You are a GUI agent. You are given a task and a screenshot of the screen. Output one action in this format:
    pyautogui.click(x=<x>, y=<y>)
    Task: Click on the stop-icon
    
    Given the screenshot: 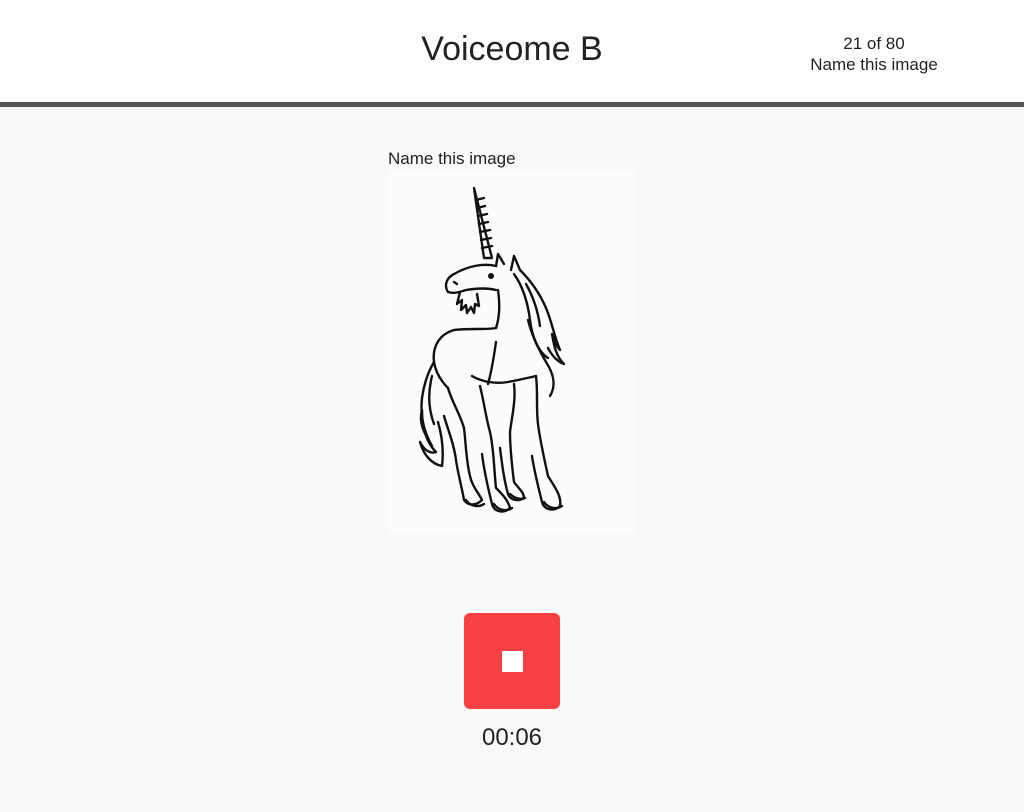 What is the action you would take?
    pyautogui.click(x=512, y=661)
    